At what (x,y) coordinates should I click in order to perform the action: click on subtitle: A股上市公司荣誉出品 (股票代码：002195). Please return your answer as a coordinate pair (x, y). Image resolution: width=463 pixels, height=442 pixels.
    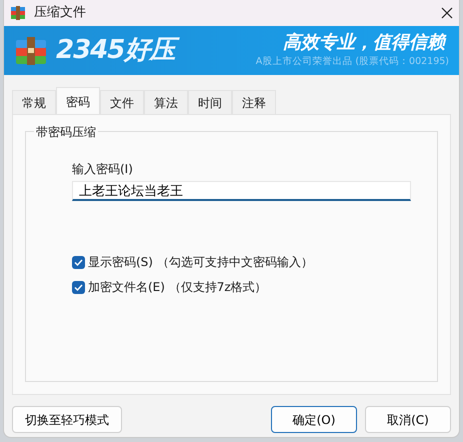
    Looking at the image, I should click on (352, 61).